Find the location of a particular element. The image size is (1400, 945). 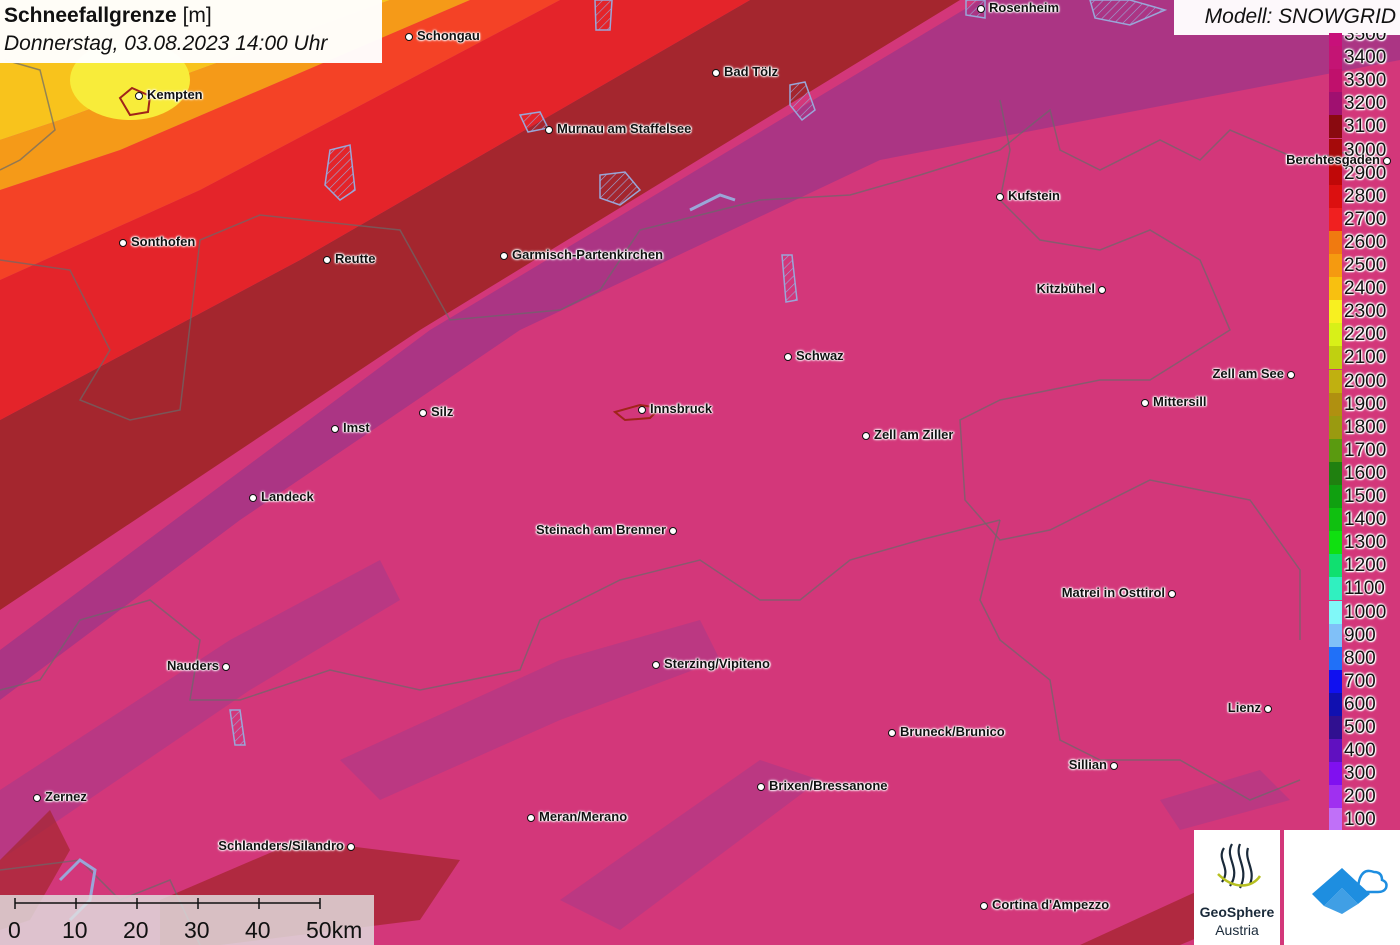

legend-label: 2300 is located at coordinates (1365, 312).